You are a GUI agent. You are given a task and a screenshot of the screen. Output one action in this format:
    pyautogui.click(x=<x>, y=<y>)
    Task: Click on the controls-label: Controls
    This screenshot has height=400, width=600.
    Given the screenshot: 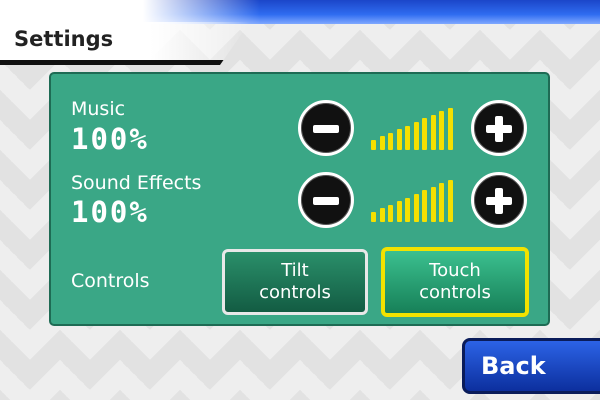 What is the action you would take?
    pyautogui.click(x=110, y=281)
    